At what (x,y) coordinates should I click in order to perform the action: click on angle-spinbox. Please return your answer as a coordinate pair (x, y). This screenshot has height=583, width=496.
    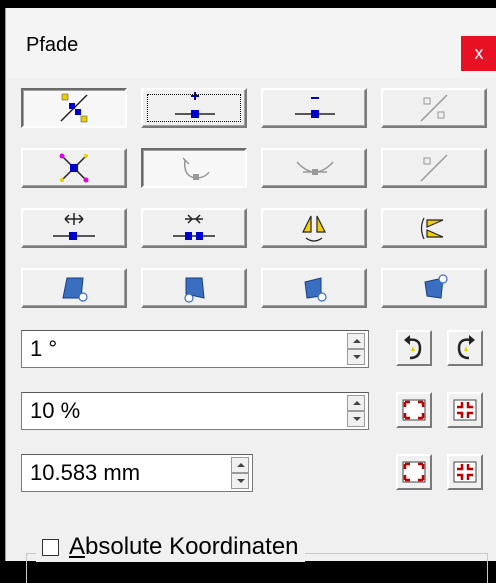
    Looking at the image, I should click on (195, 349).